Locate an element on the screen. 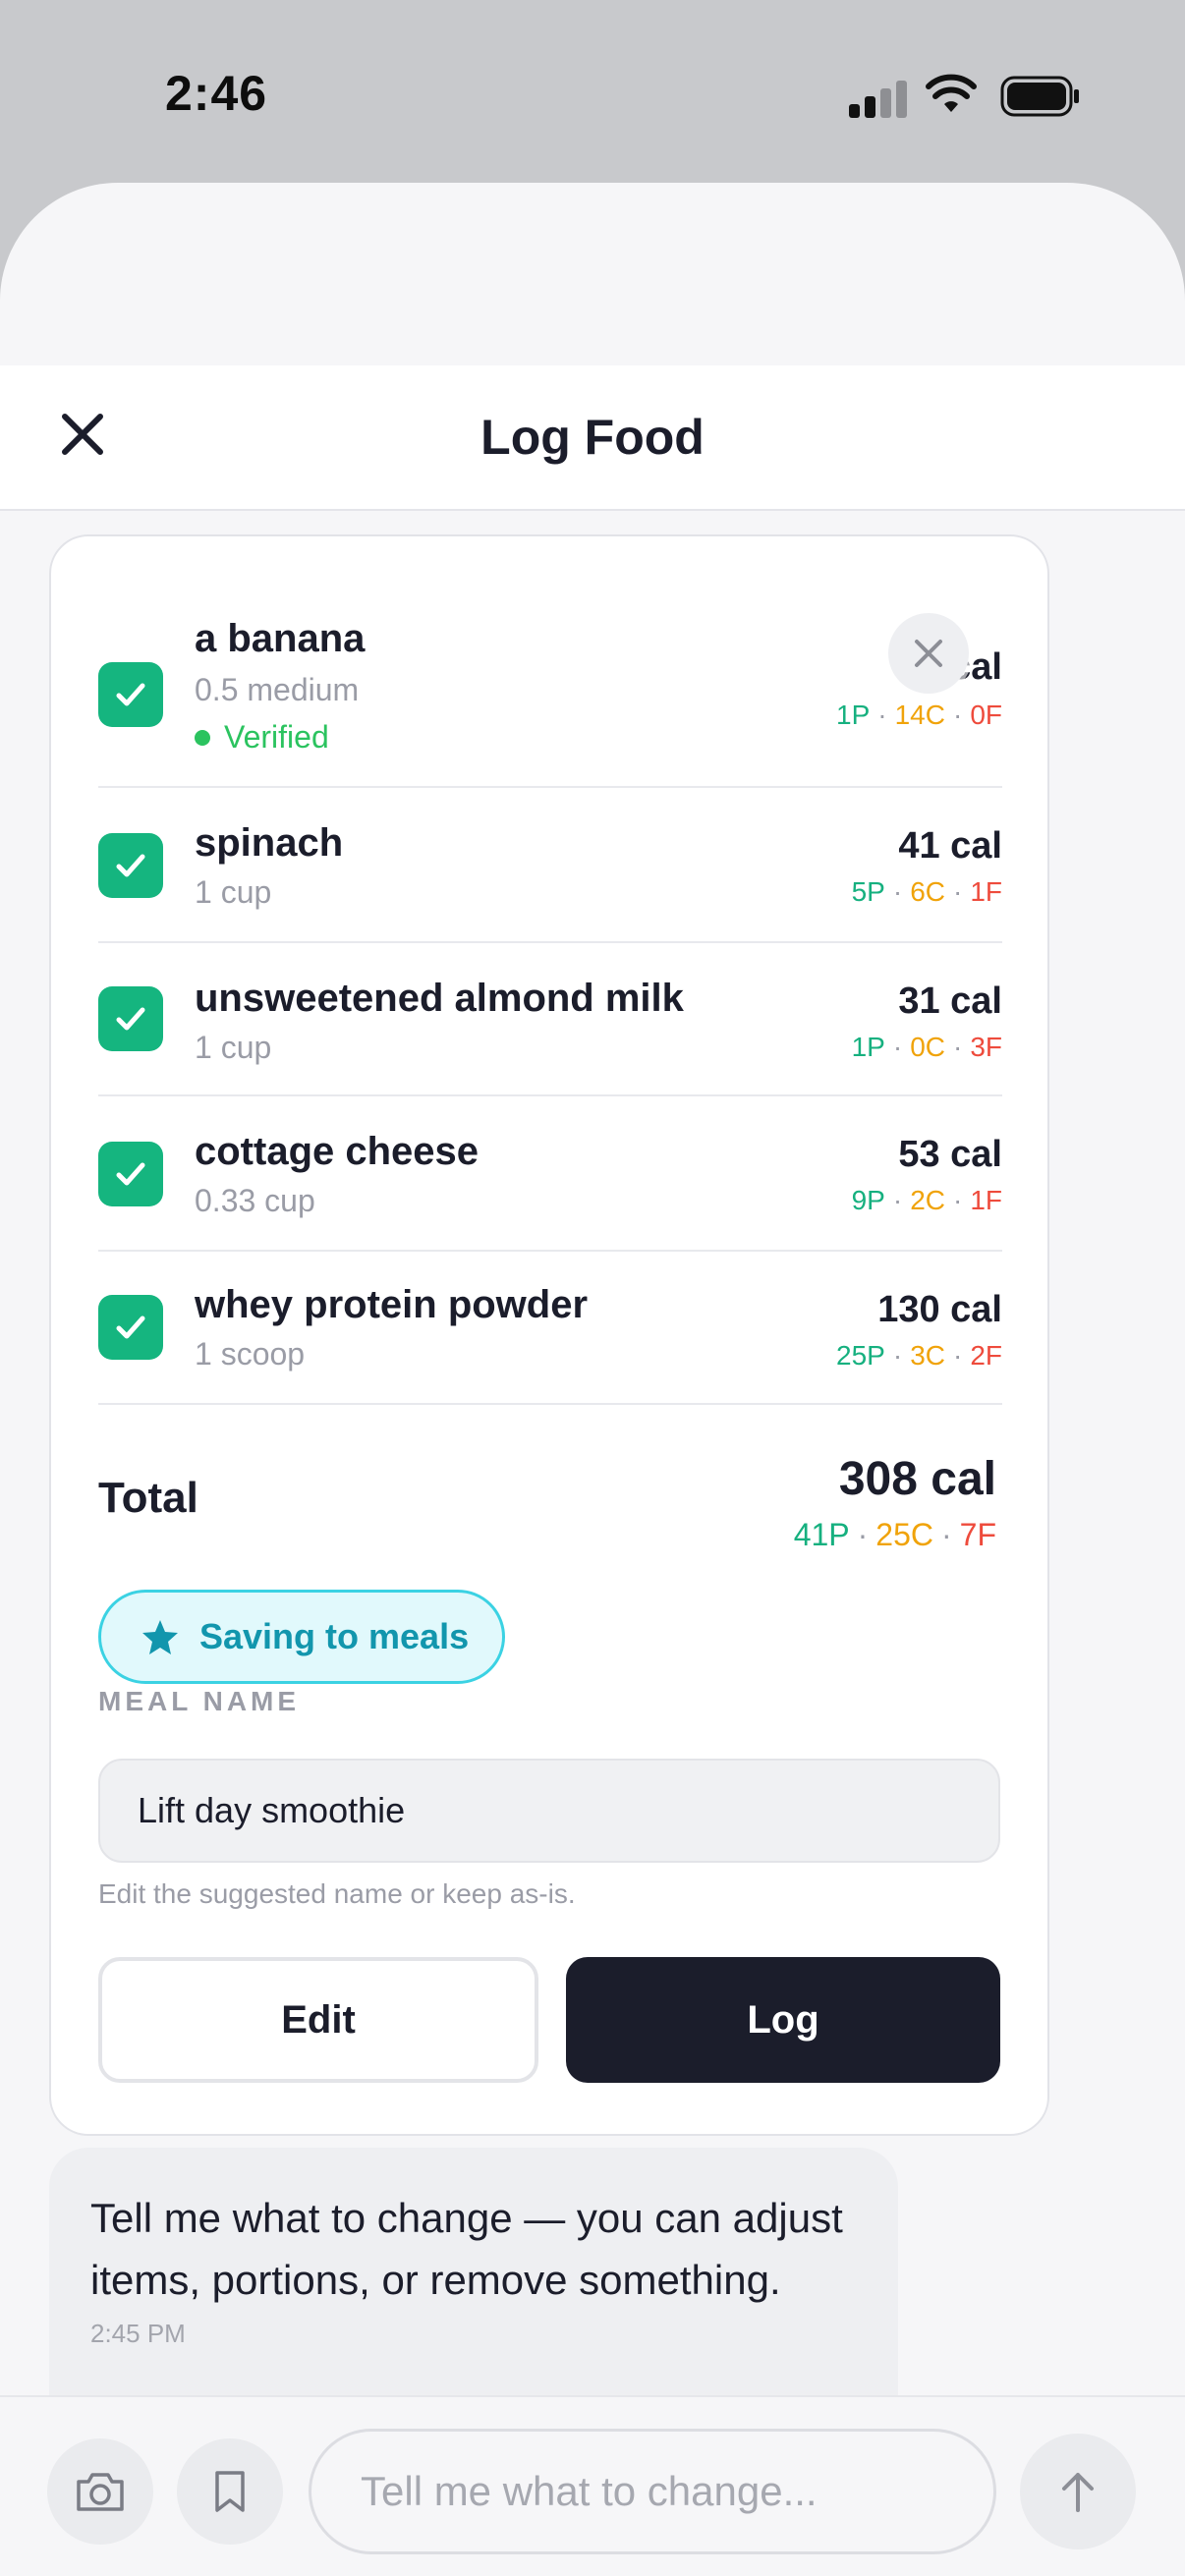 The width and height of the screenshot is (1185, 2576). edit-button: Edit is located at coordinates (318, 2020).